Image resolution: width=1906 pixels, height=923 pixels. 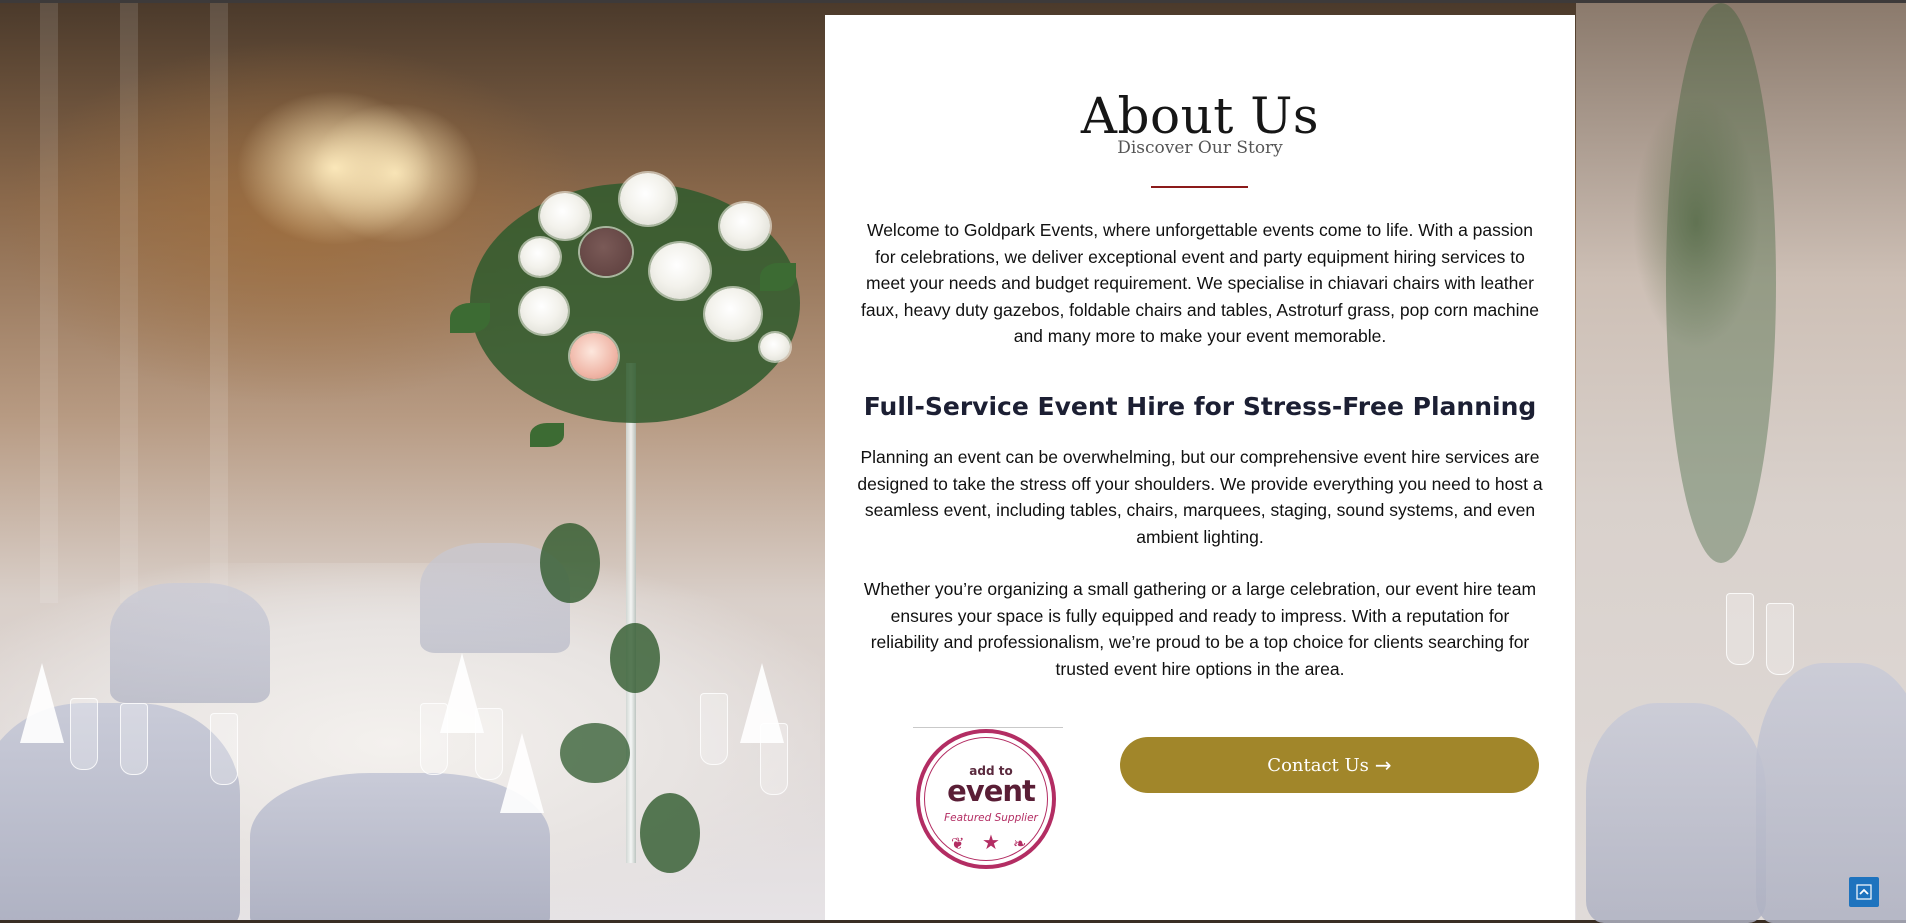 What do you see at coordinates (1200, 116) in the screenshot?
I see `page-title: About Us` at bounding box center [1200, 116].